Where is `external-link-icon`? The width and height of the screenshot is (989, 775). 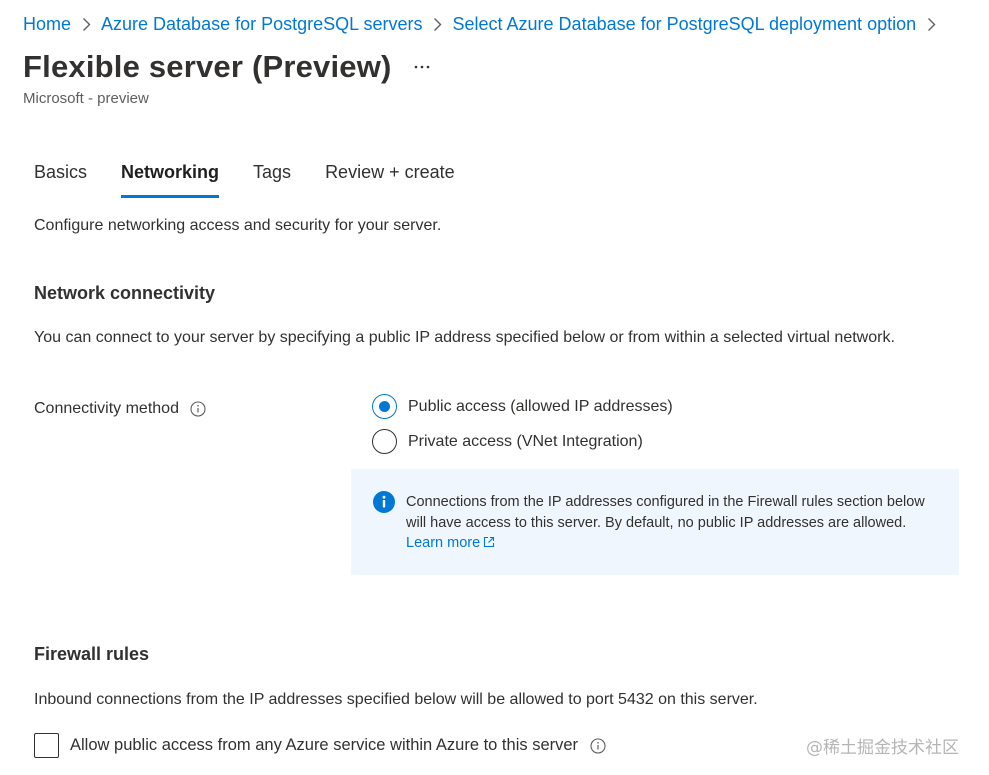
external-link-icon is located at coordinates (489, 542).